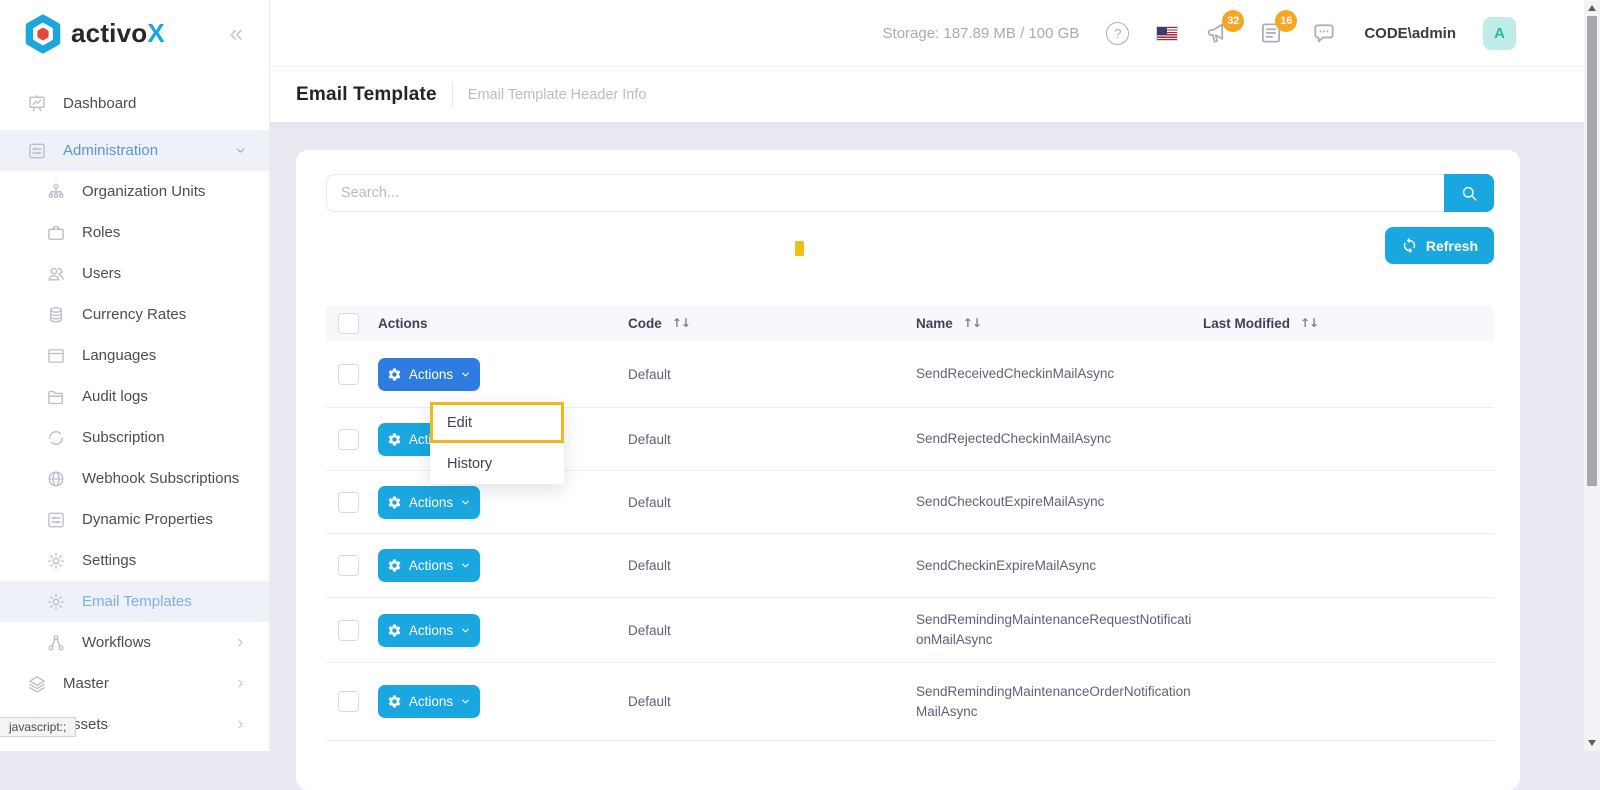  I want to click on sidebar-item-administration: Administration, so click(134, 150).